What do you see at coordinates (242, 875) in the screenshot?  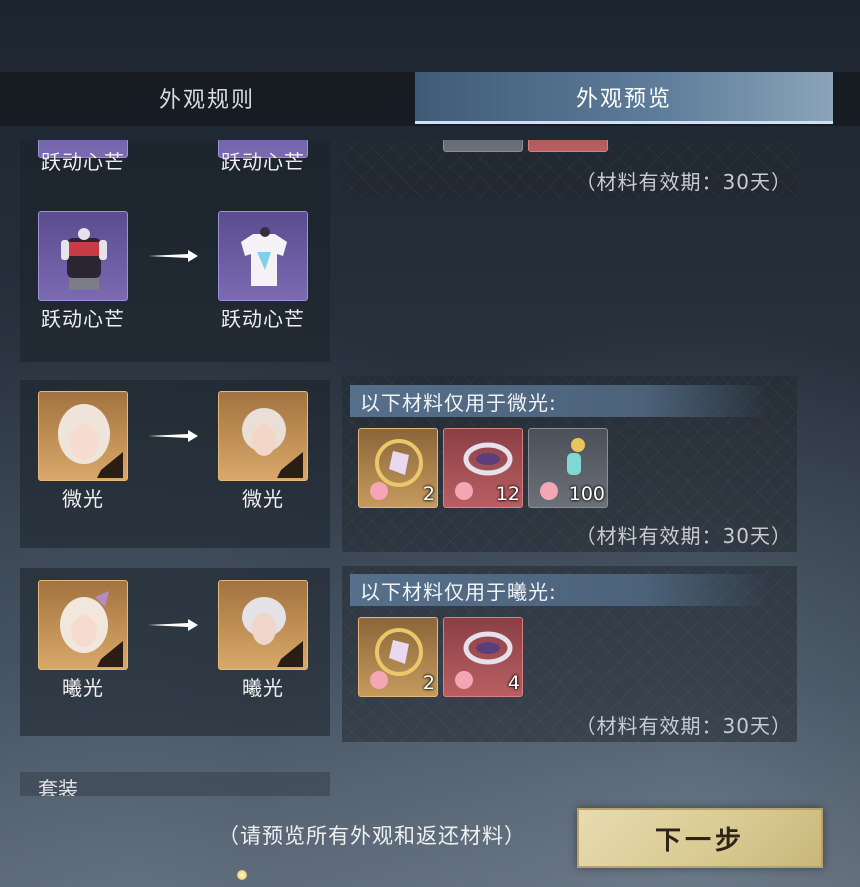 I see `glow-dot` at bounding box center [242, 875].